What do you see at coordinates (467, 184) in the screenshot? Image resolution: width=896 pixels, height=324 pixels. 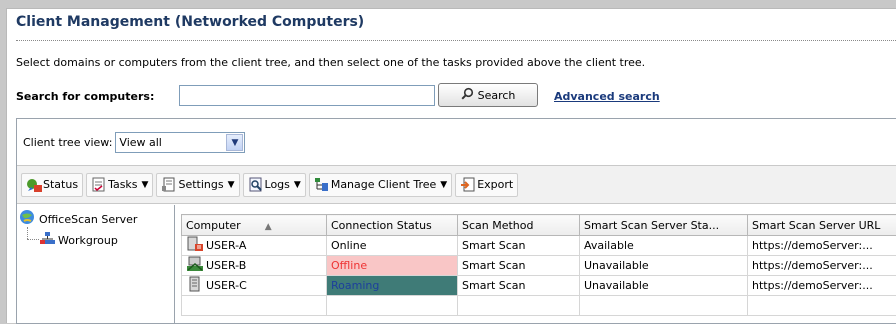 I see `export-icon` at bounding box center [467, 184].